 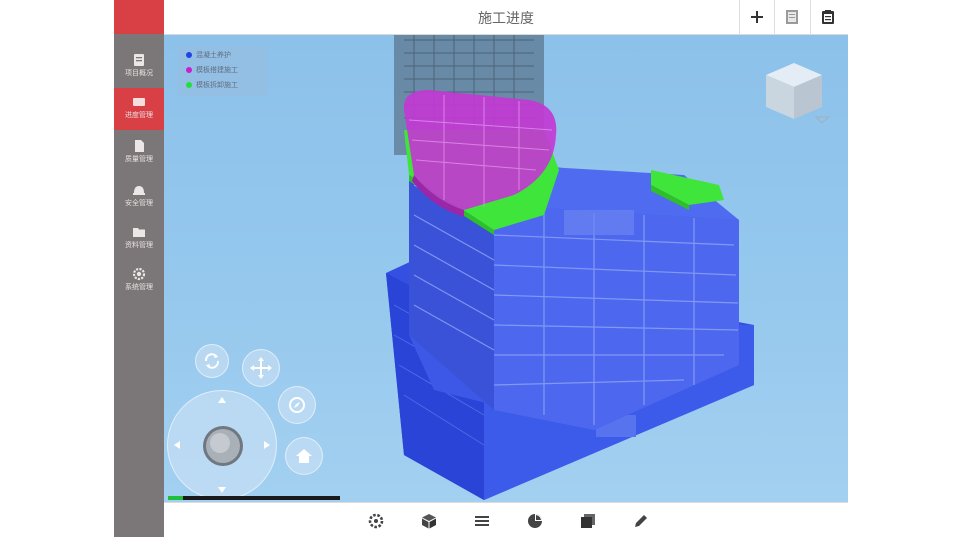 What do you see at coordinates (139, 109) in the screenshot?
I see `sidebar-item-progress: 进度管理` at bounding box center [139, 109].